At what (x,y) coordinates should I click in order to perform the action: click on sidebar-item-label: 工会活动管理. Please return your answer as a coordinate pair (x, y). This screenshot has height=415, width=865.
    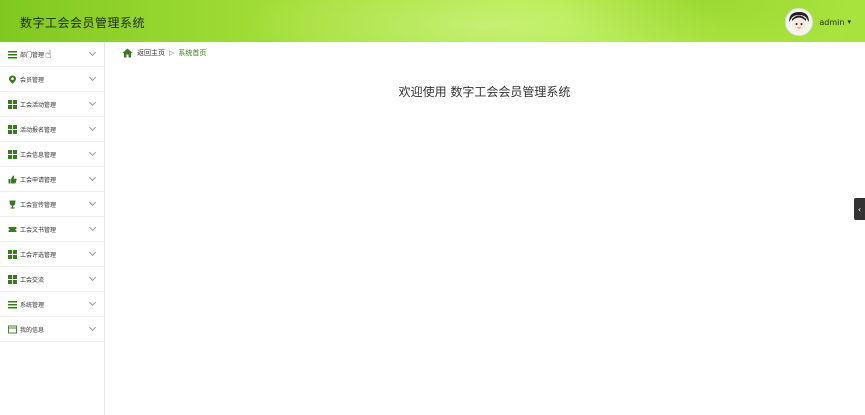
    Looking at the image, I should click on (38, 105).